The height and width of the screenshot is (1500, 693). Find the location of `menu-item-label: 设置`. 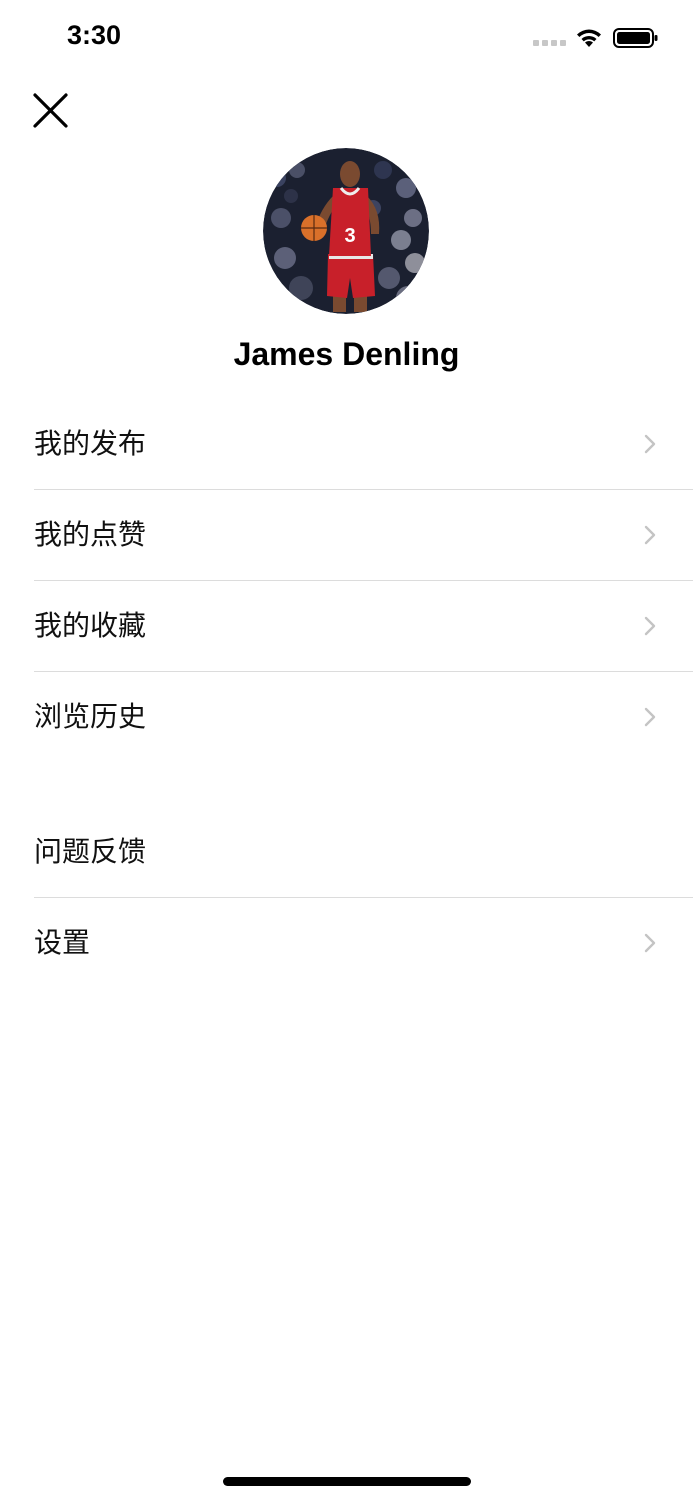

menu-item-label: 设置 is located at coordinates (62, 942).